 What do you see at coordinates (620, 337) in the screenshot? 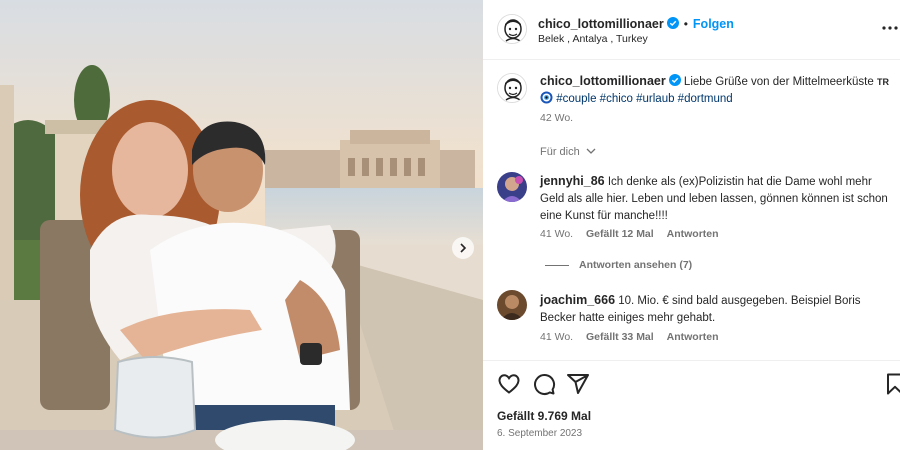
I see `comment-likes: Gefällt 33 Mal` at bounding box center [620, 337].